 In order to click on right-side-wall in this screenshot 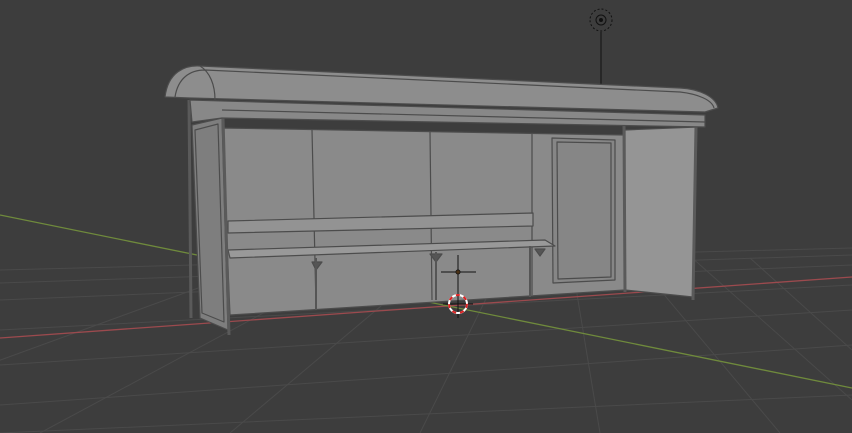, I will do `click(661, 212)`.